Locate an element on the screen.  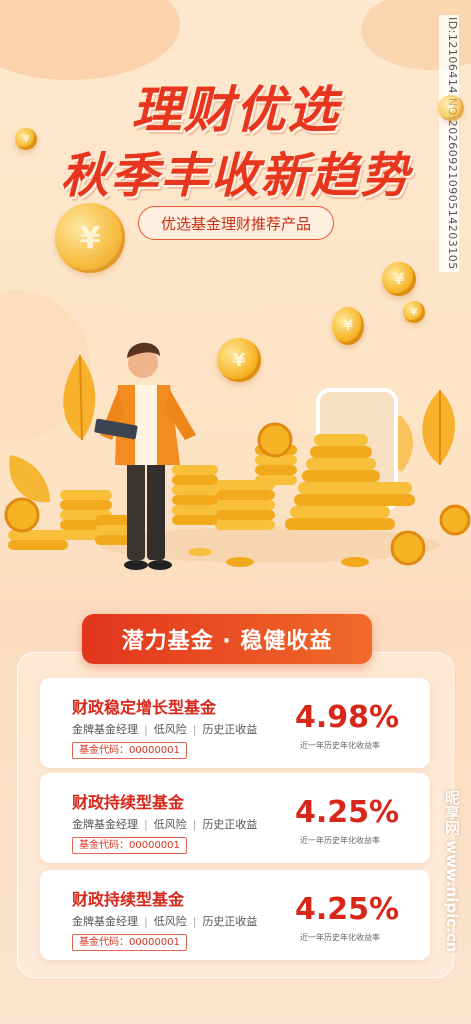
site-watermark: 昵享网 www.nipic.cn is located at coordinates (452, 871).